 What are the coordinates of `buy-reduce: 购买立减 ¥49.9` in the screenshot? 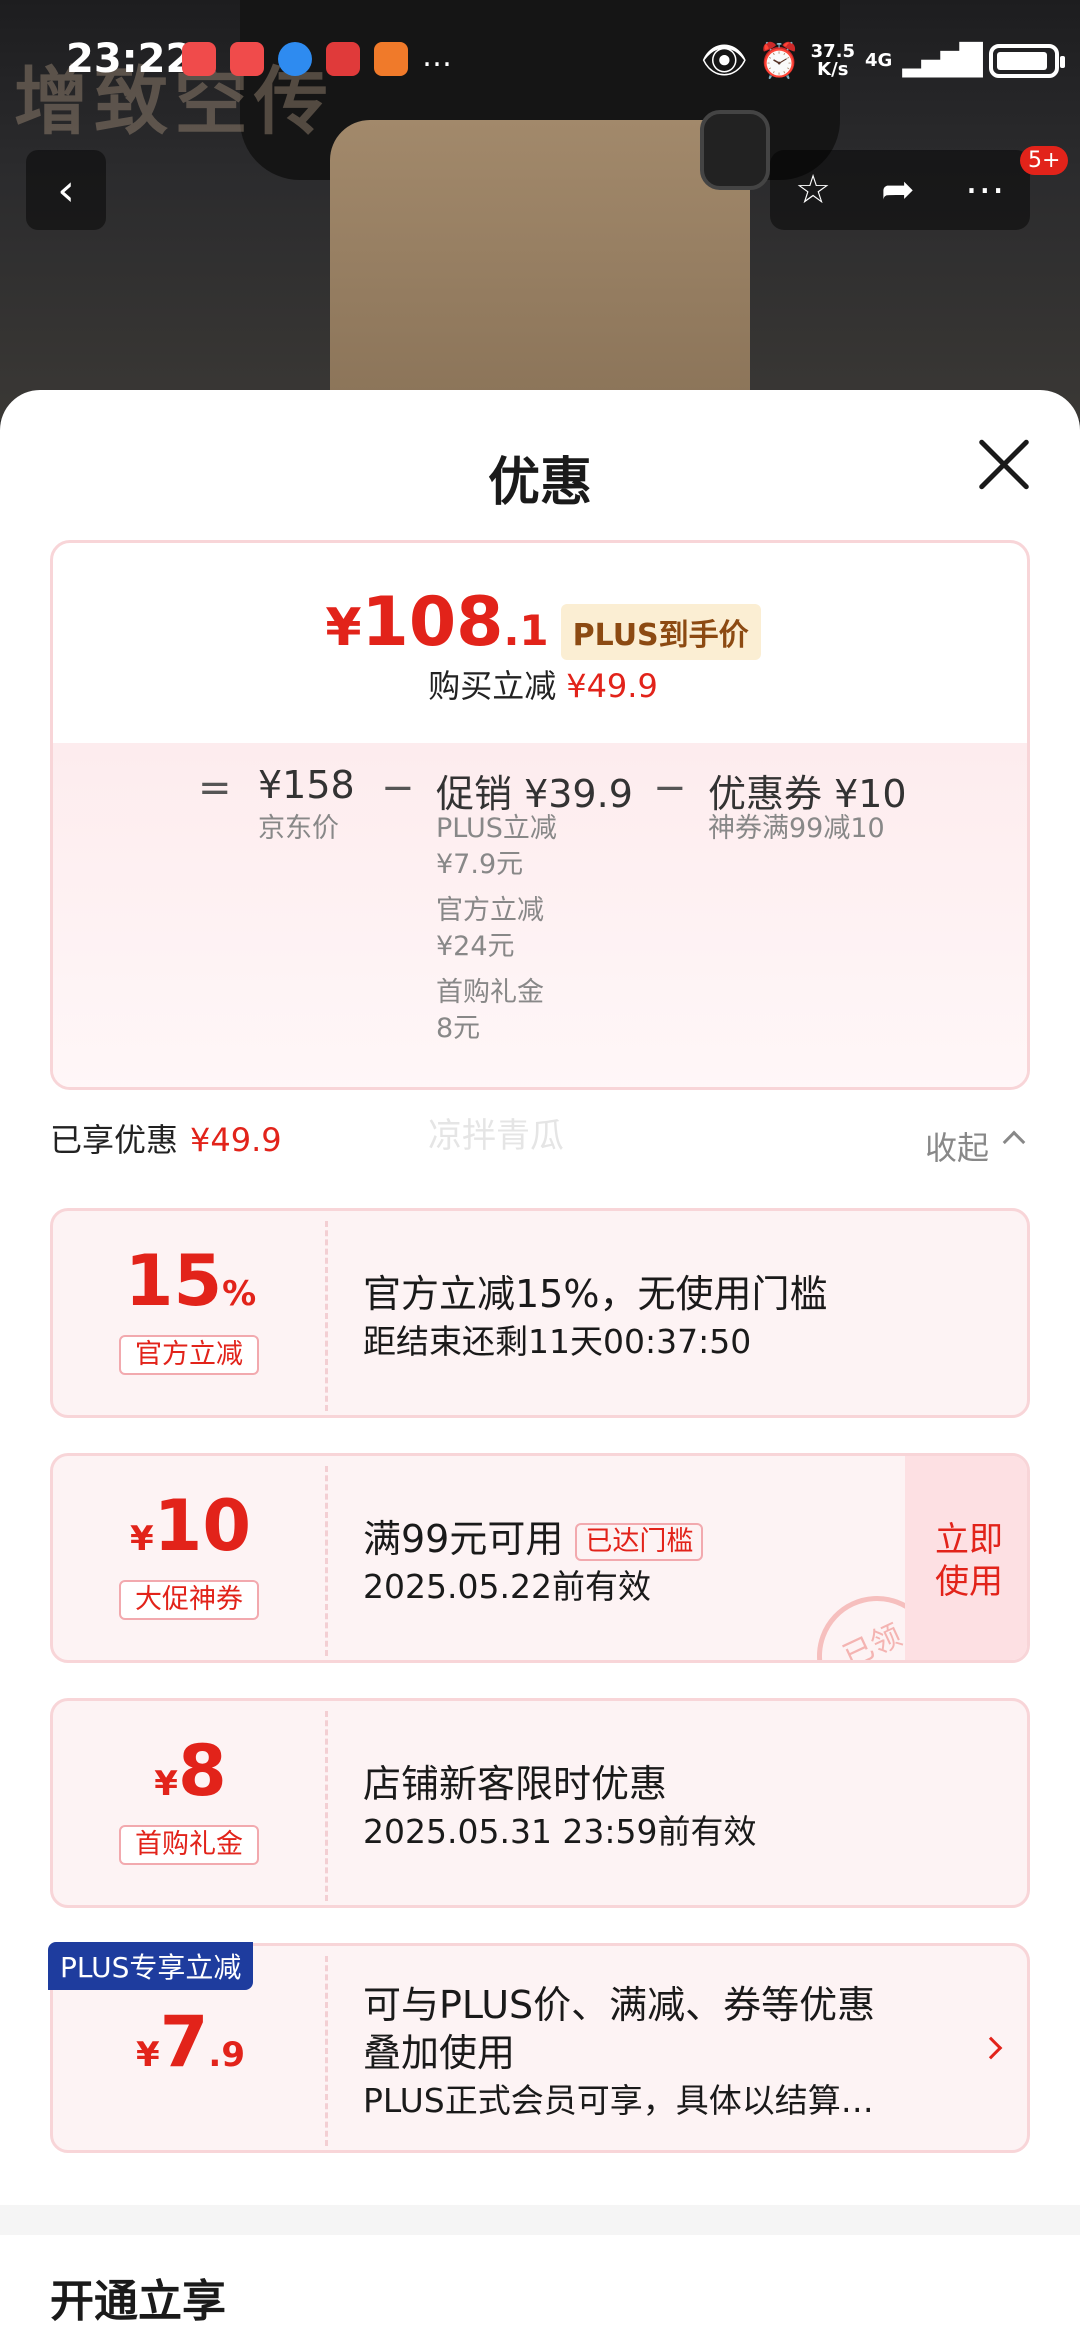 It's located at (540, 684).